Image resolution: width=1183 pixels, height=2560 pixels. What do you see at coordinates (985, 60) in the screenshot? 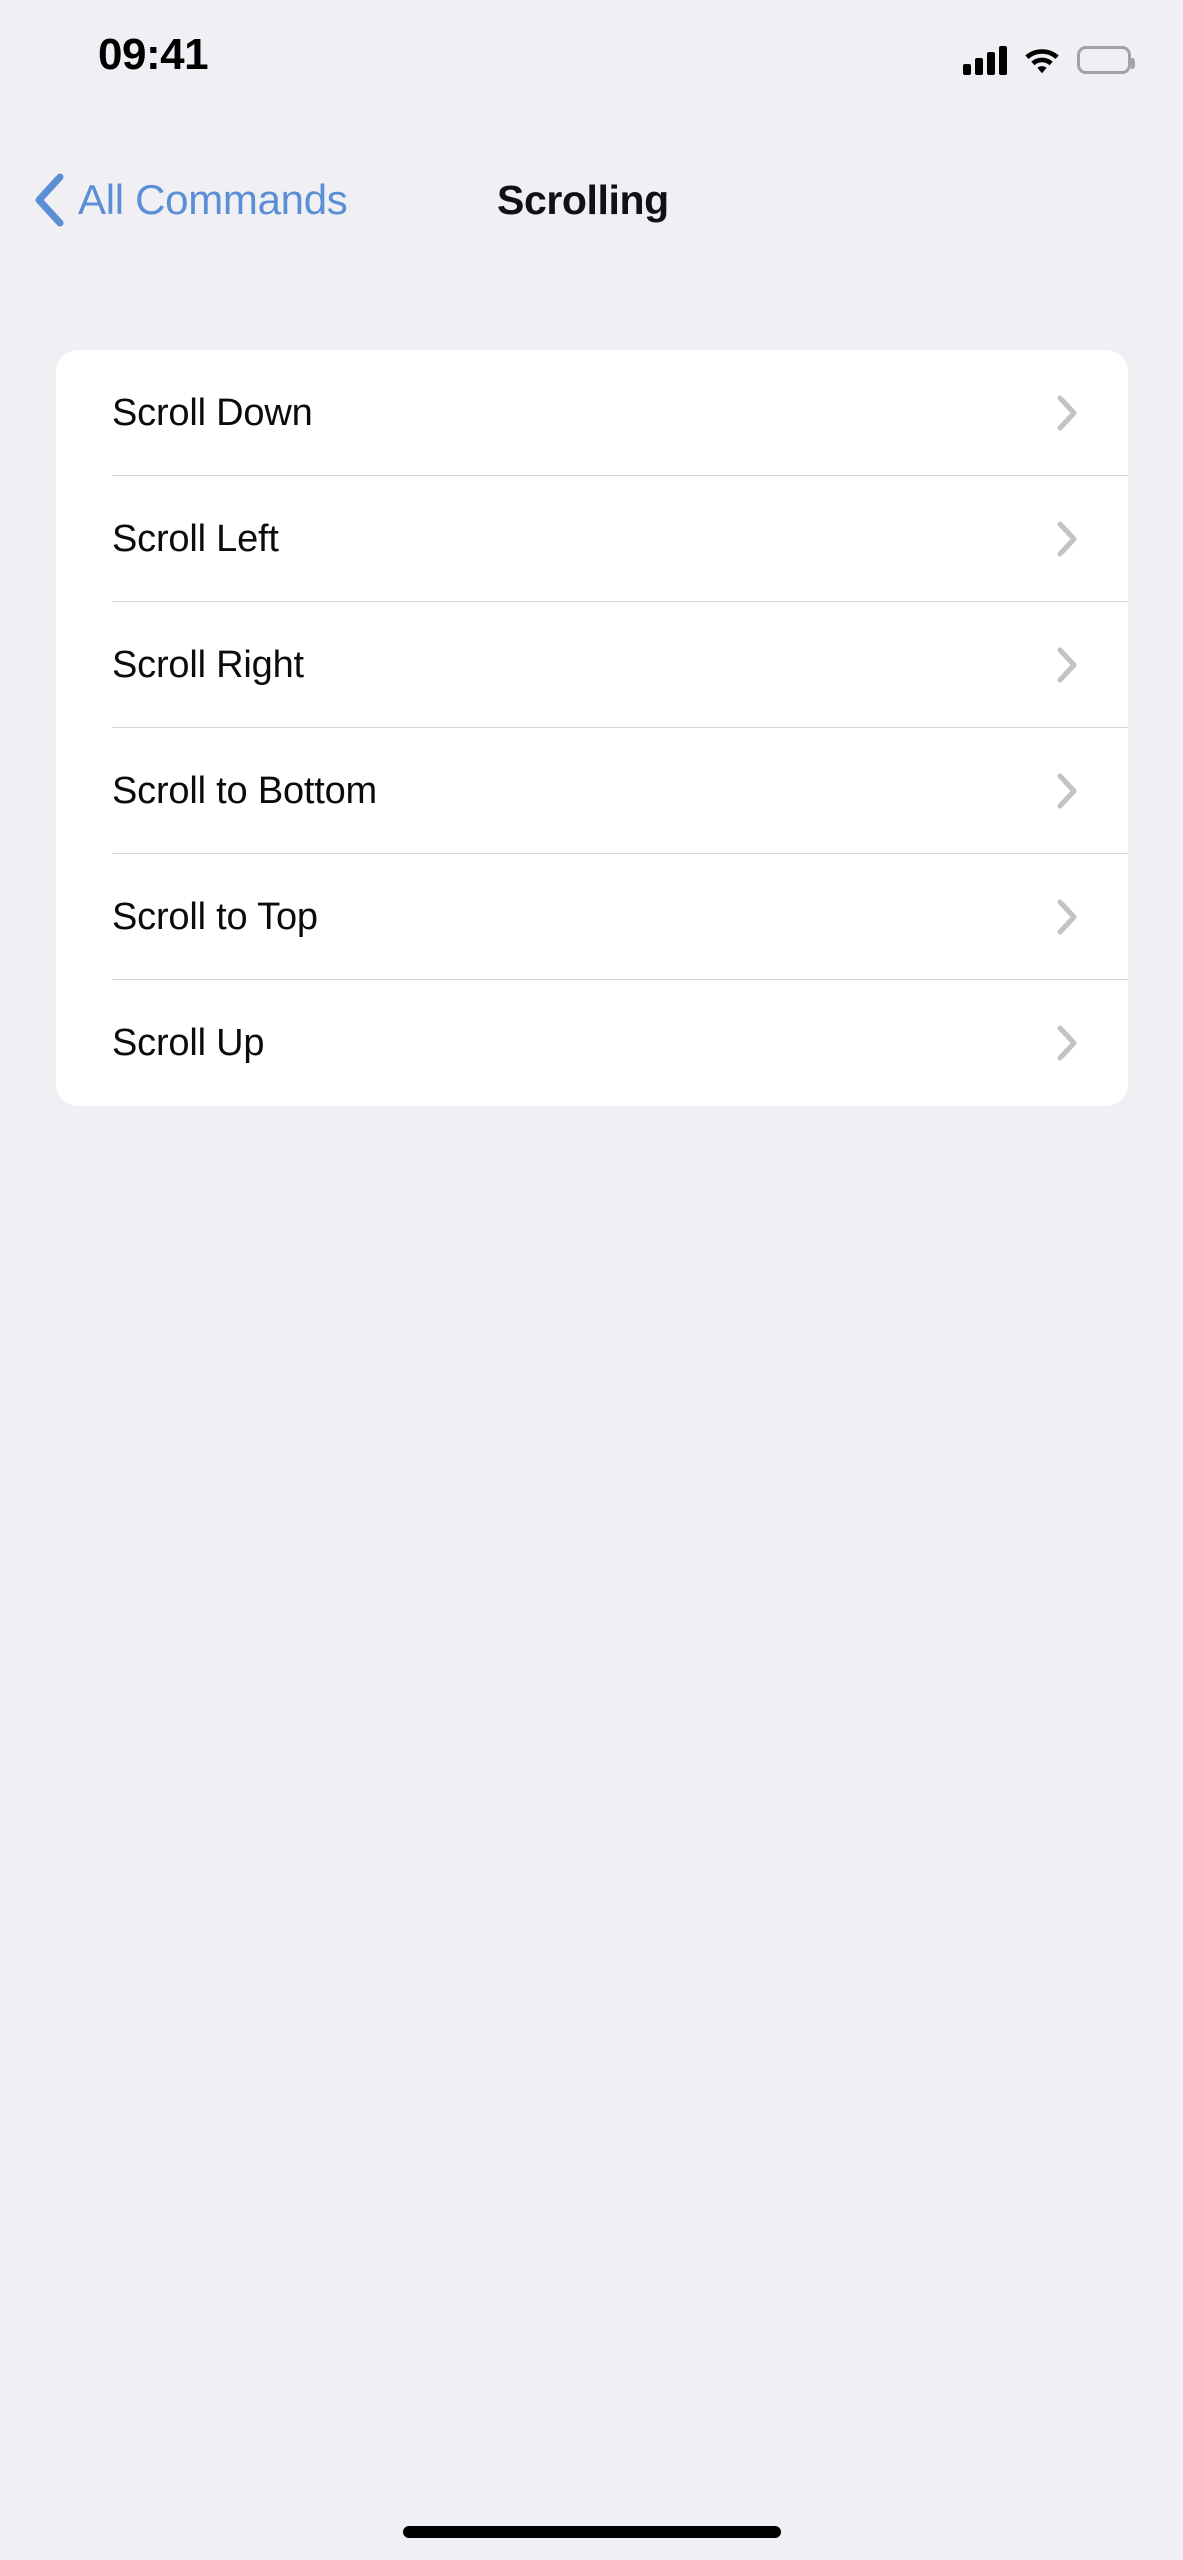
I see `cellular-signal-icon` at bounding box center [985, 60].